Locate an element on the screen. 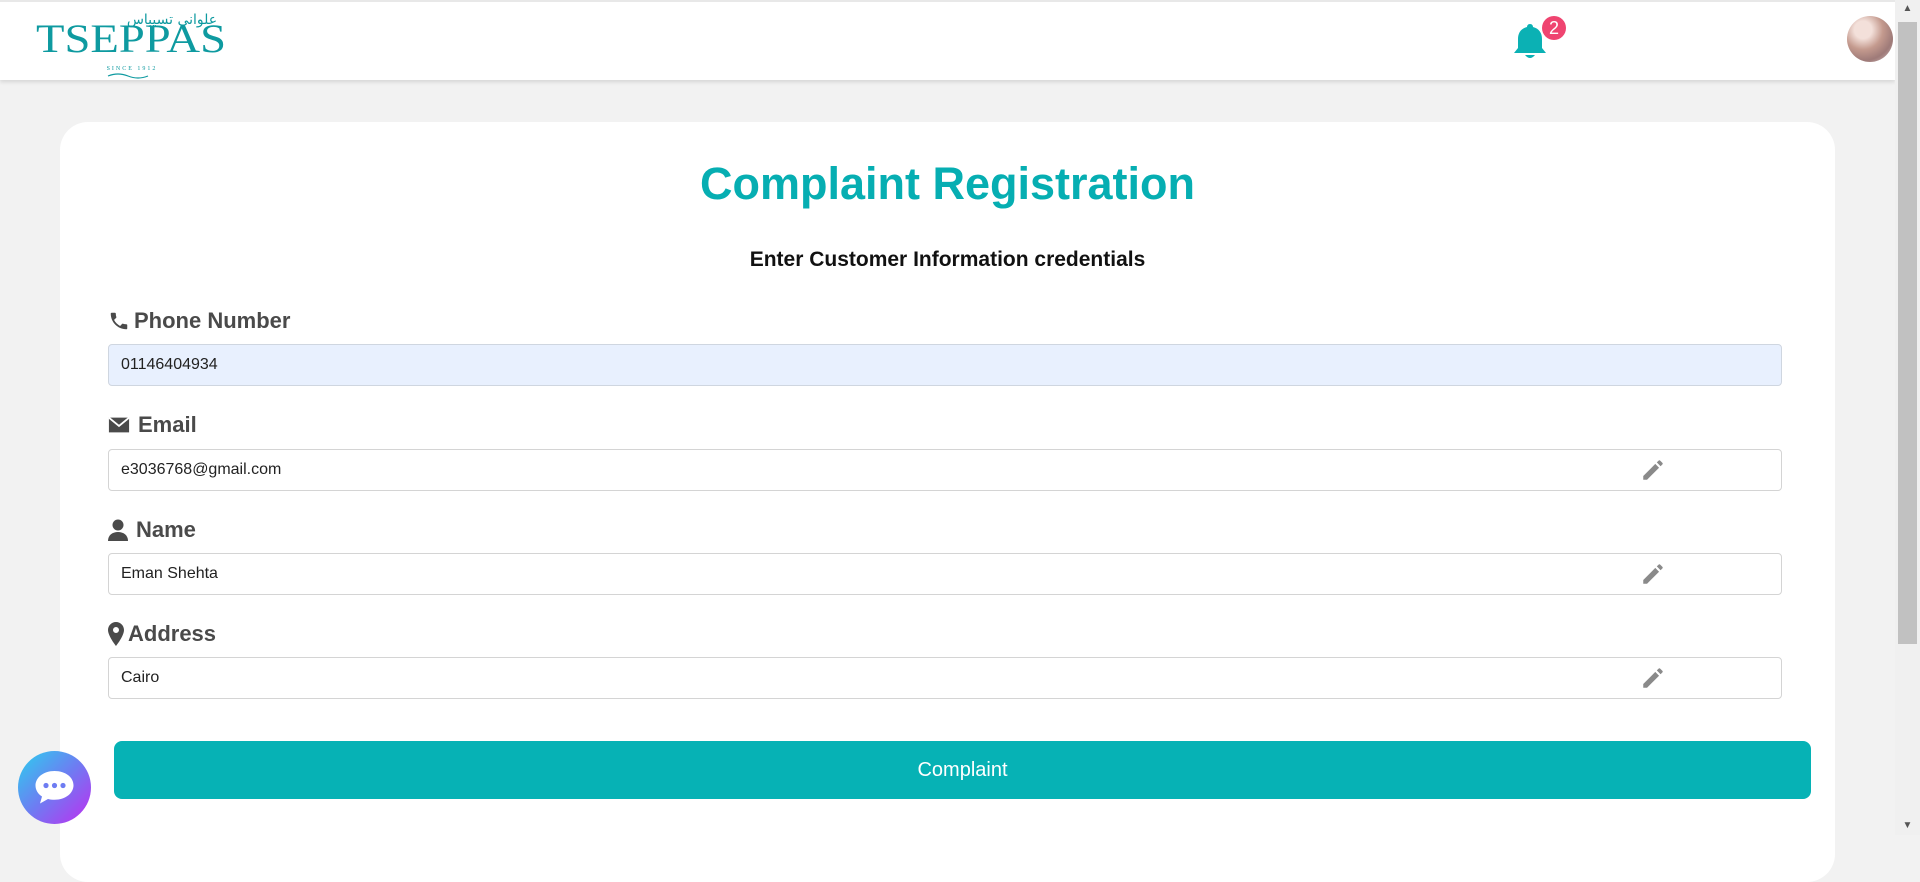 Image resolution: width=1920 pixels, height=882 pixels. phone-icon is located at coordinates (119, 321).